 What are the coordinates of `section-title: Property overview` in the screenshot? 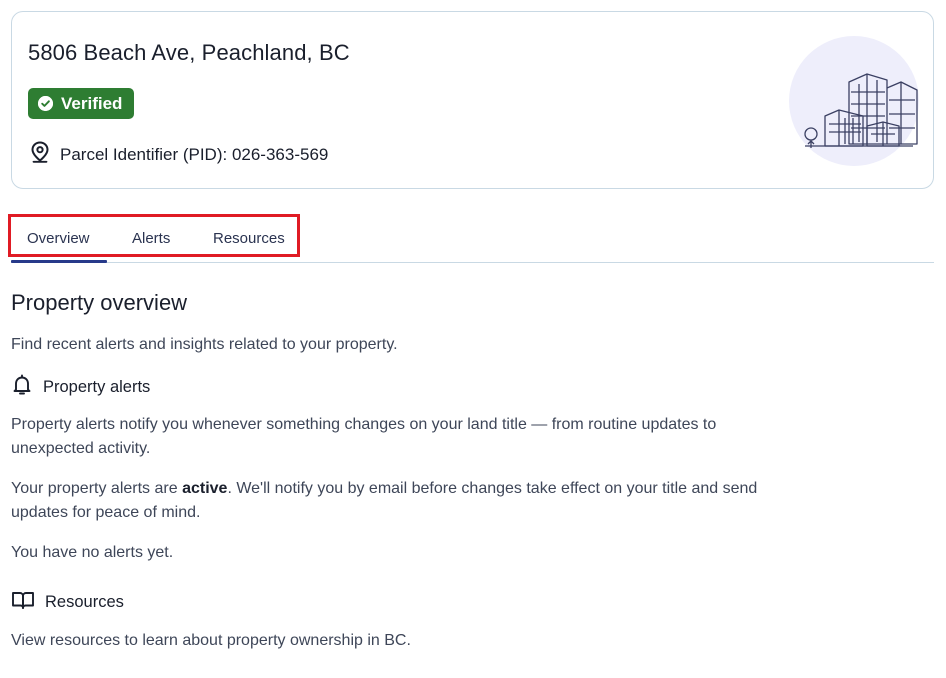 It's located at (99, 302).